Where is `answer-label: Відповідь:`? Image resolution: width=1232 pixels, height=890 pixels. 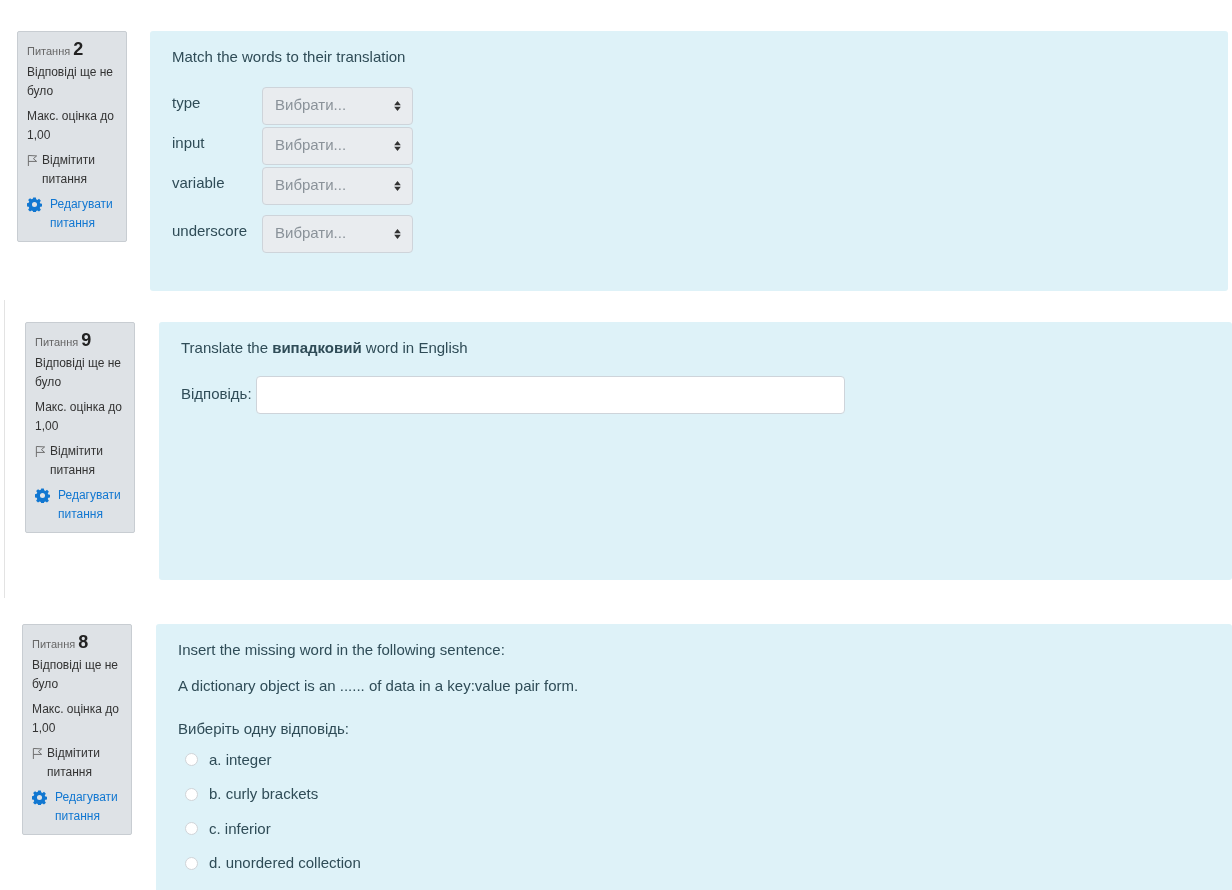 answer-label: Відповідь: is located at coordinates (216, 394).